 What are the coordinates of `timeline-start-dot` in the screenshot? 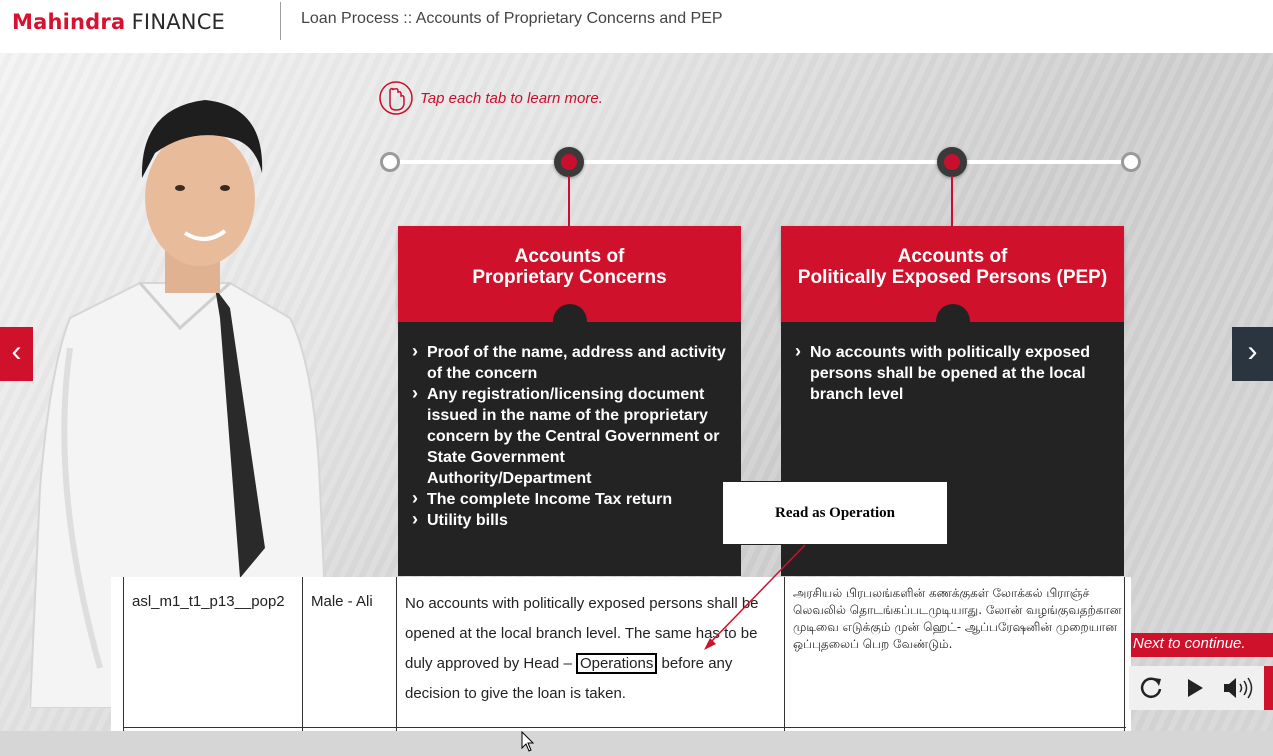 It's located at (390, 162).